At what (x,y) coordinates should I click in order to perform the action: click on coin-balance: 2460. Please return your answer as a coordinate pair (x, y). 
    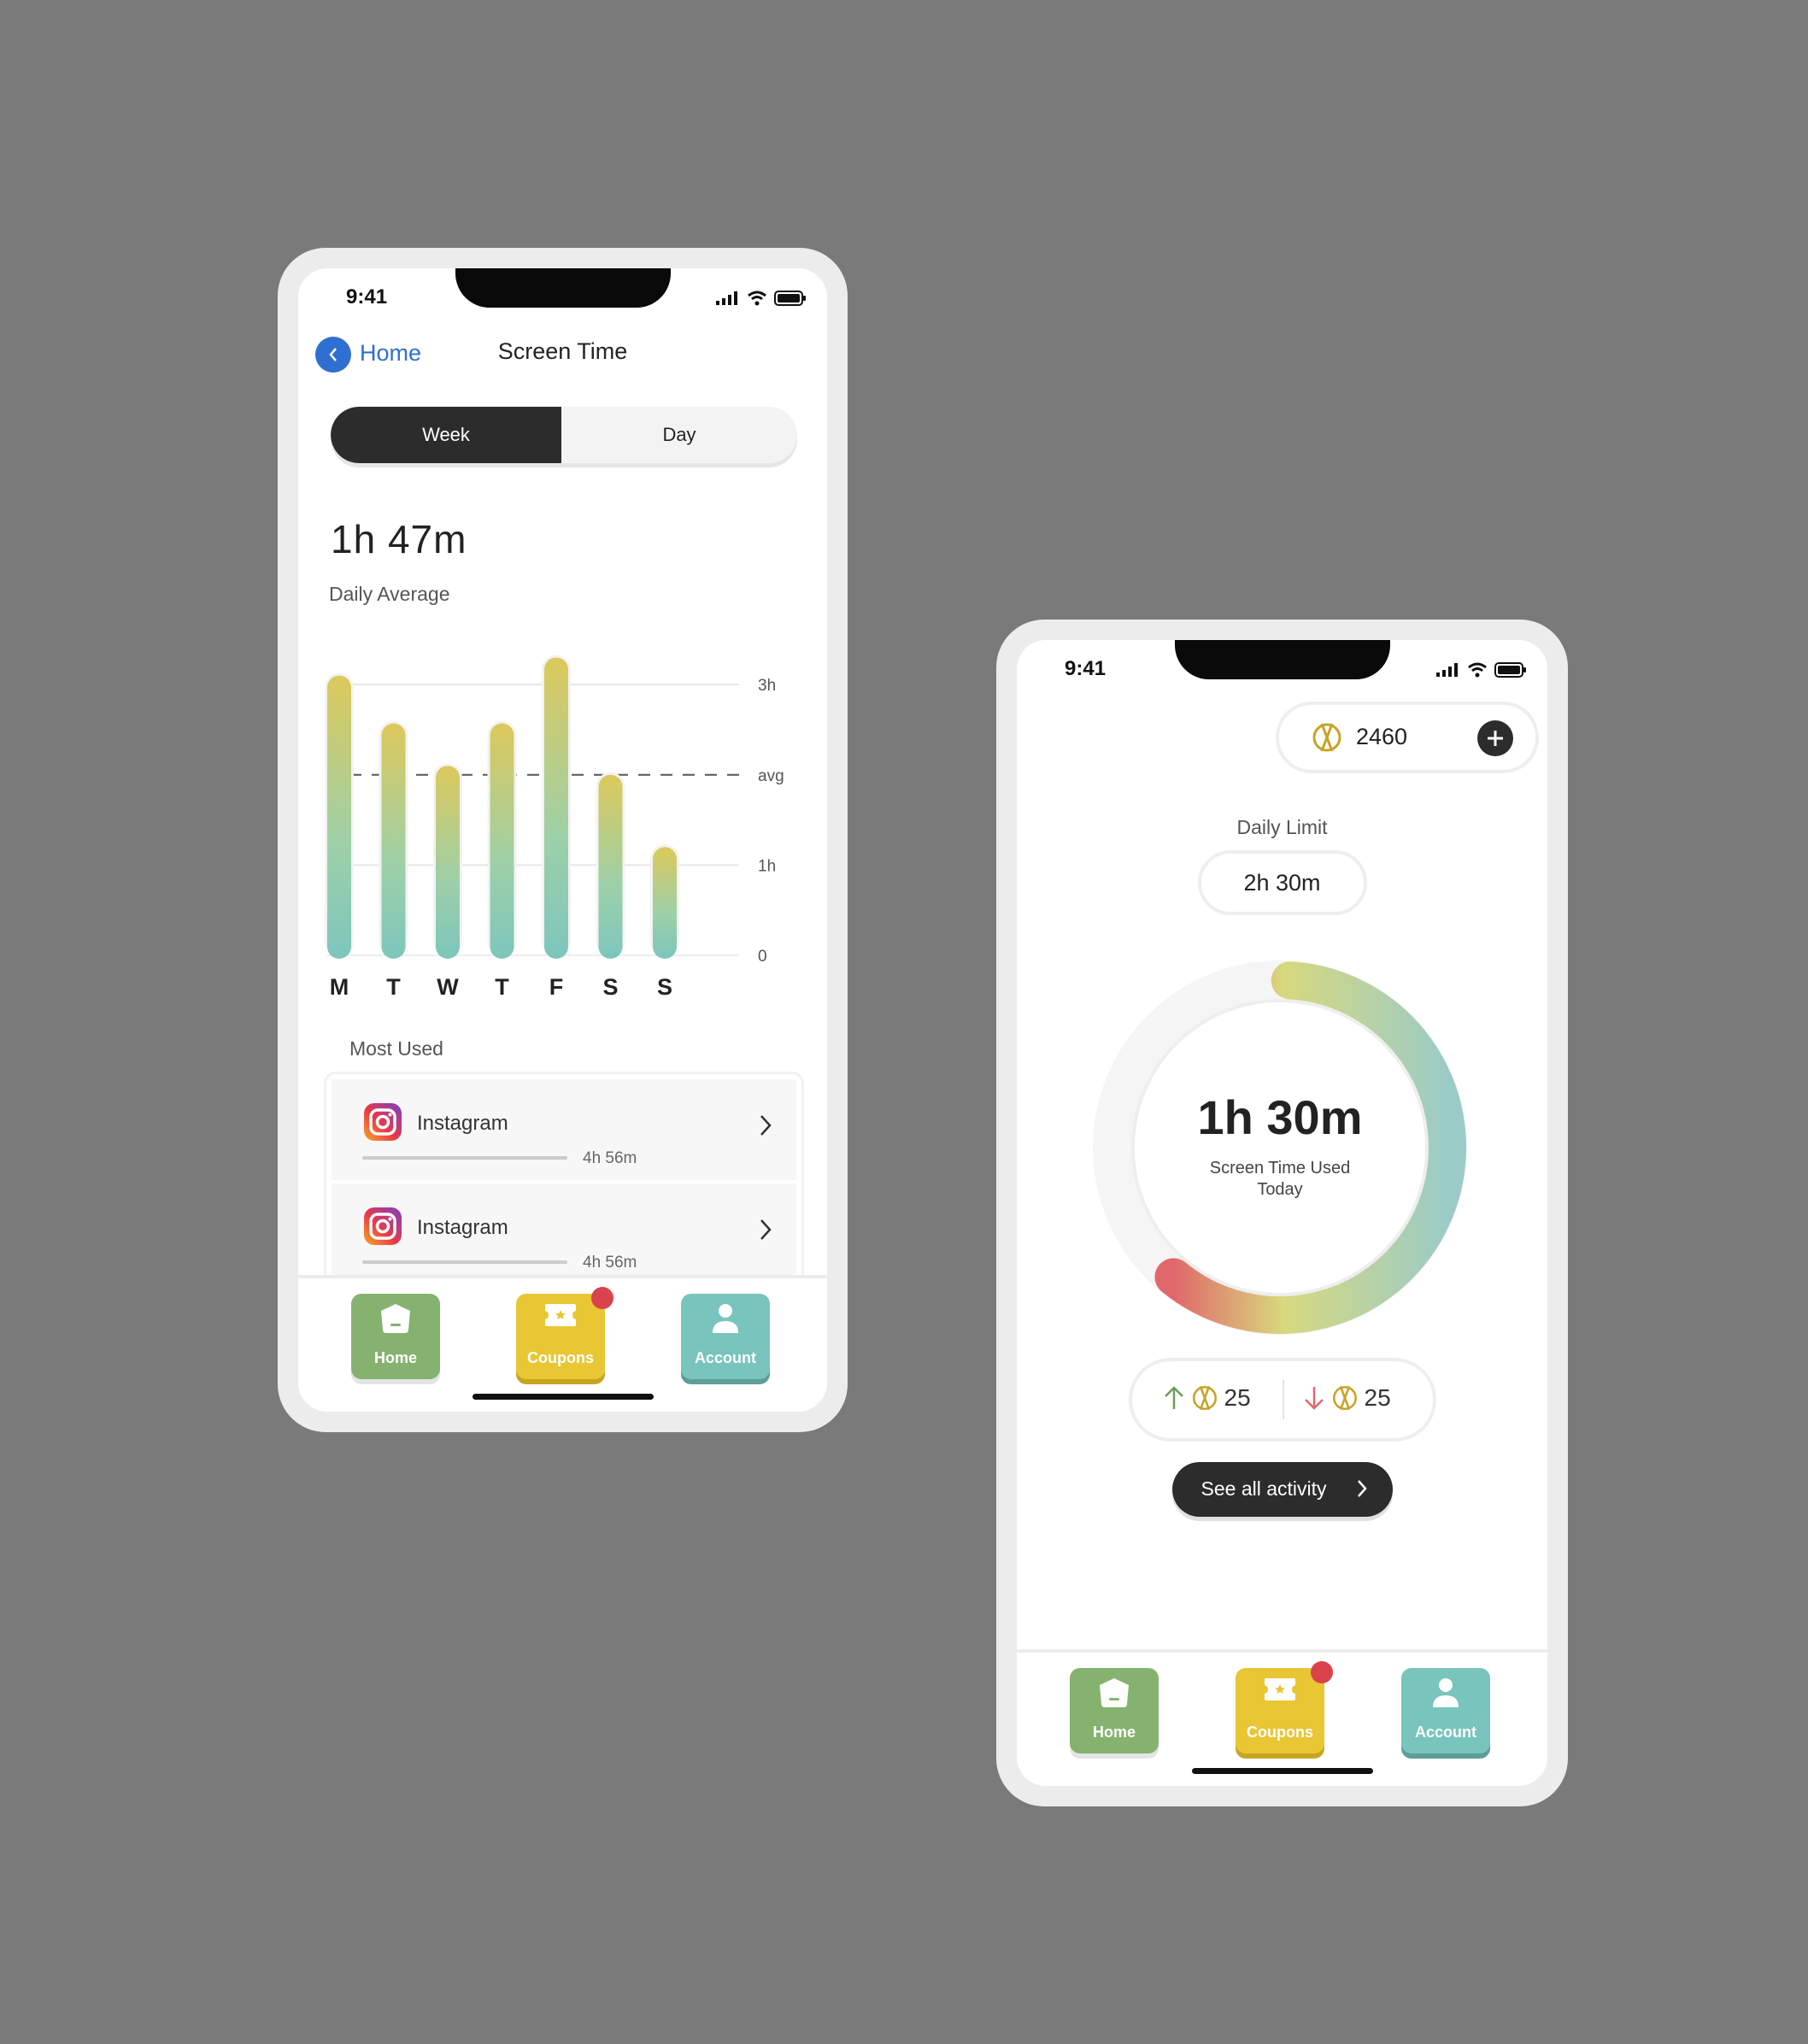
    Looking at the image, I should click on (1408, 737).